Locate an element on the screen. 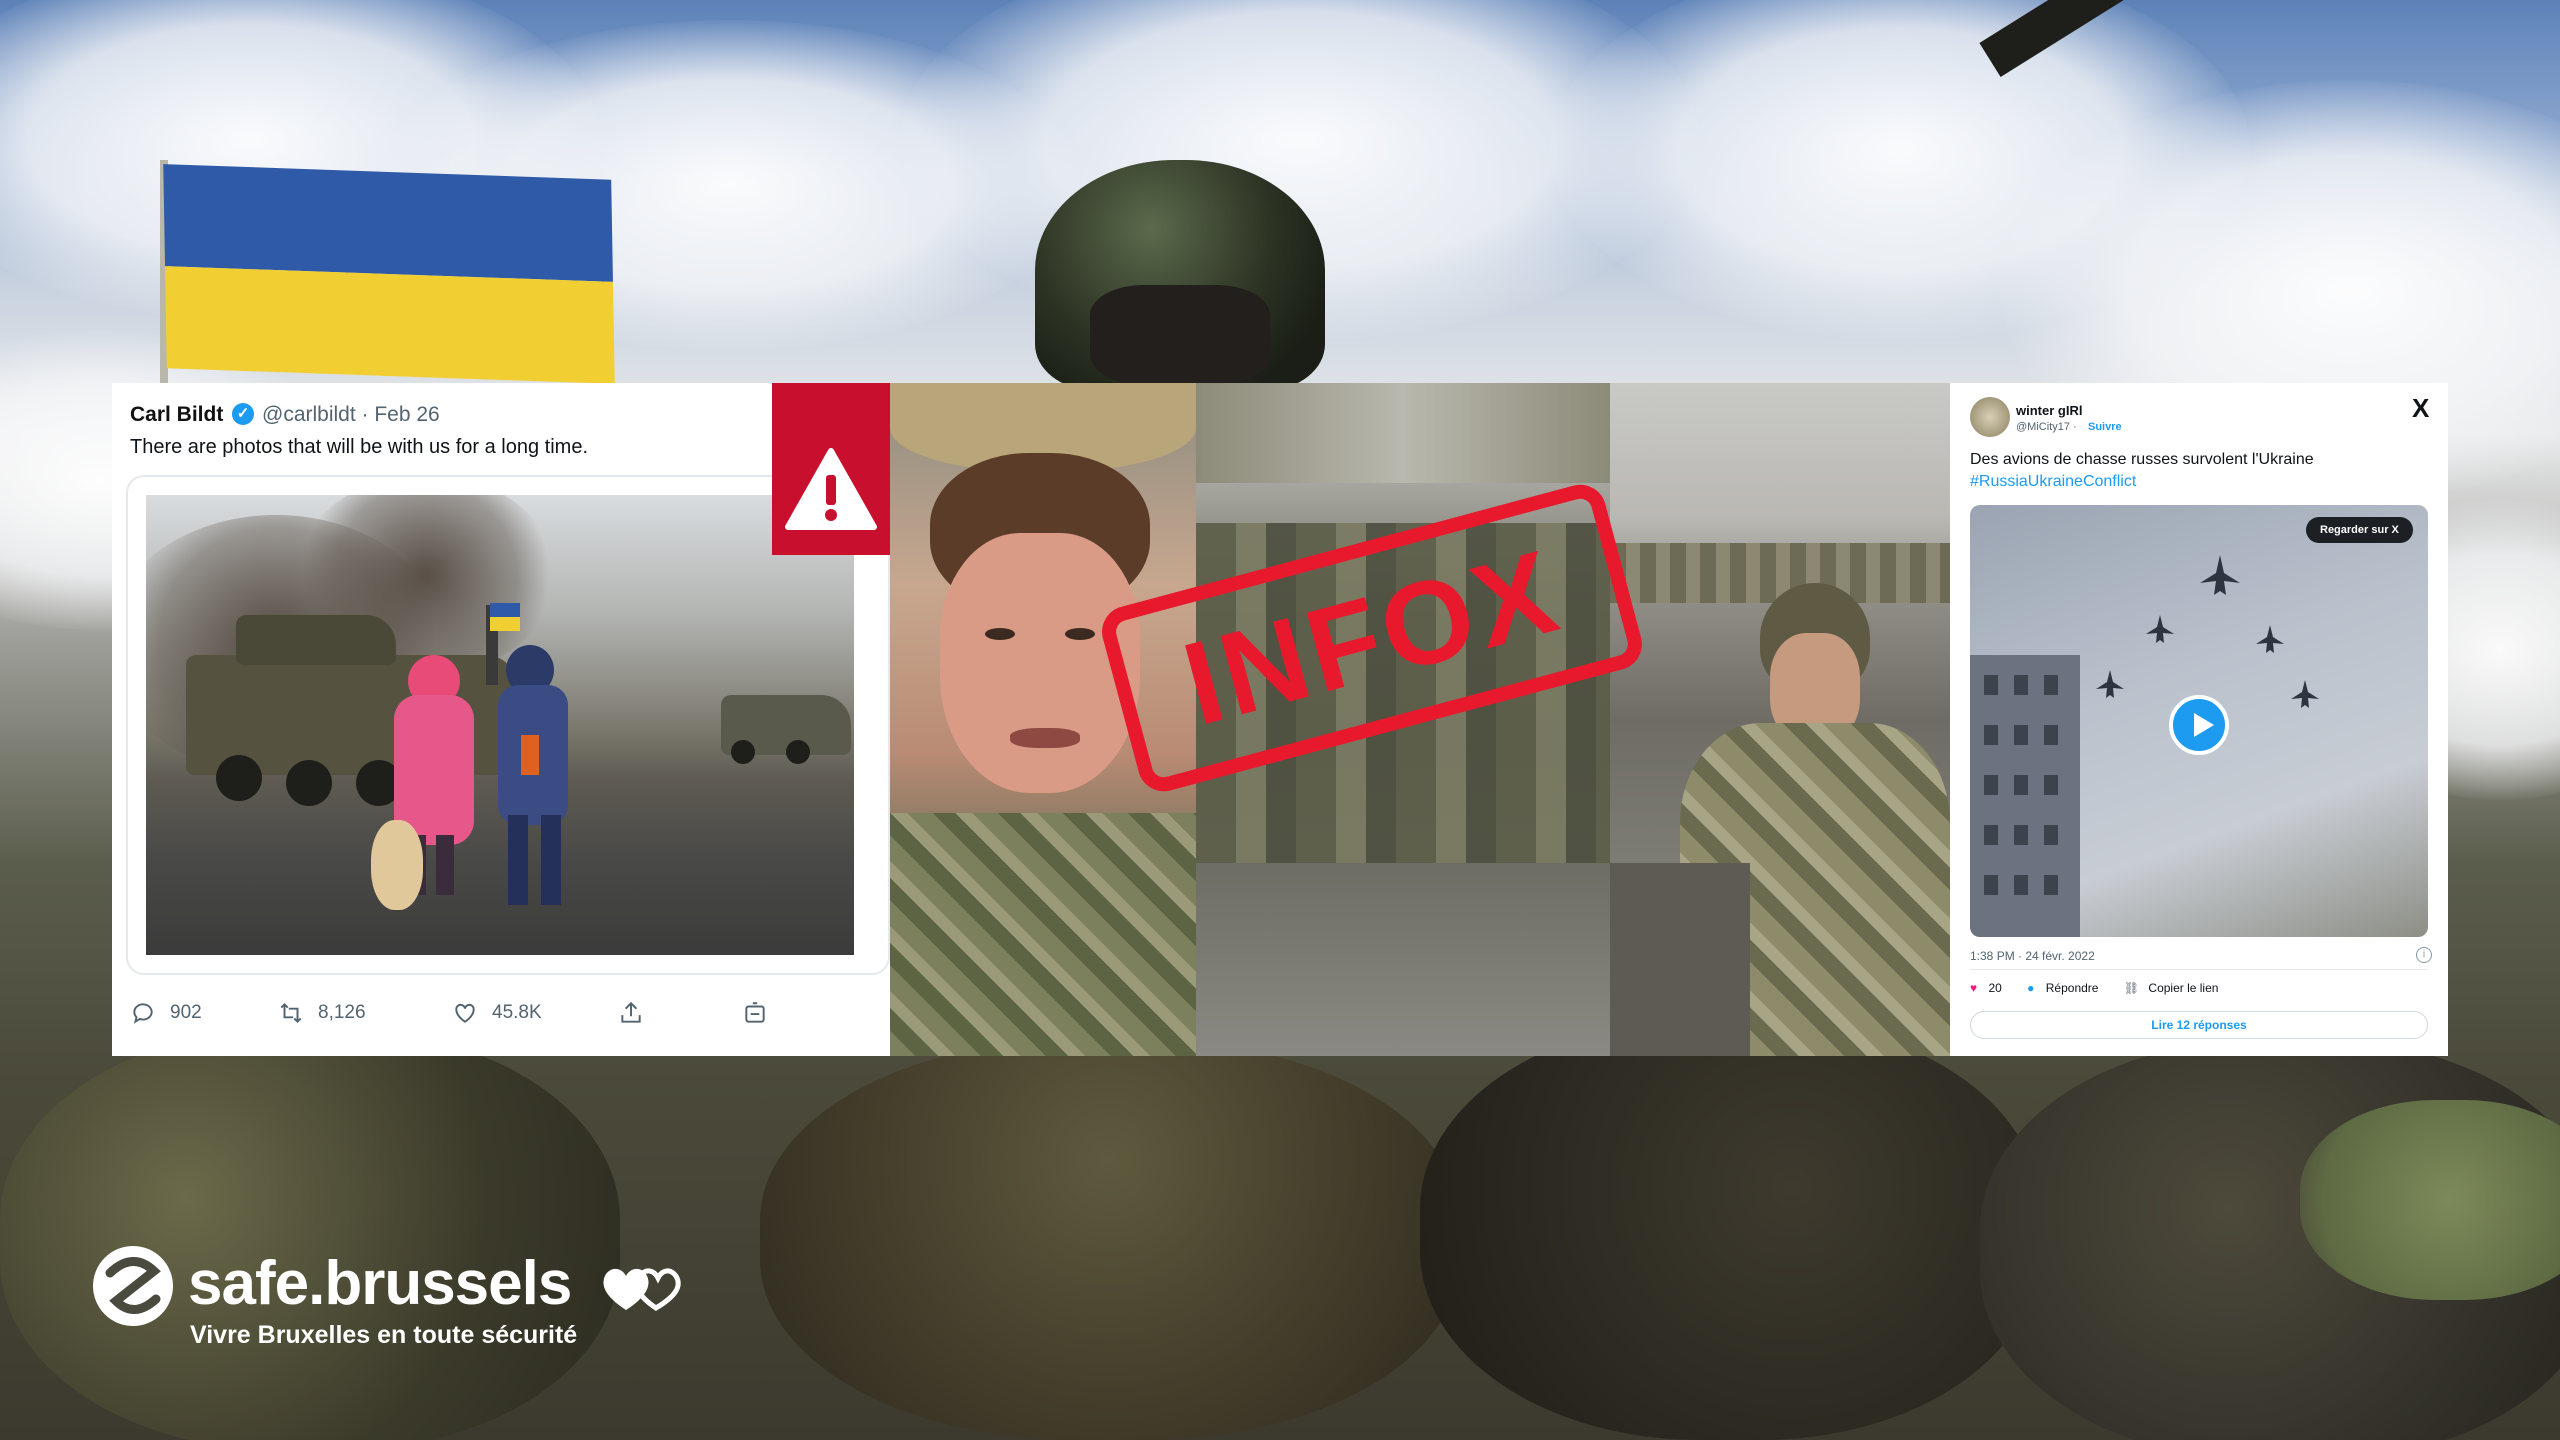  warning-badge is located at coordinates (831, 469).